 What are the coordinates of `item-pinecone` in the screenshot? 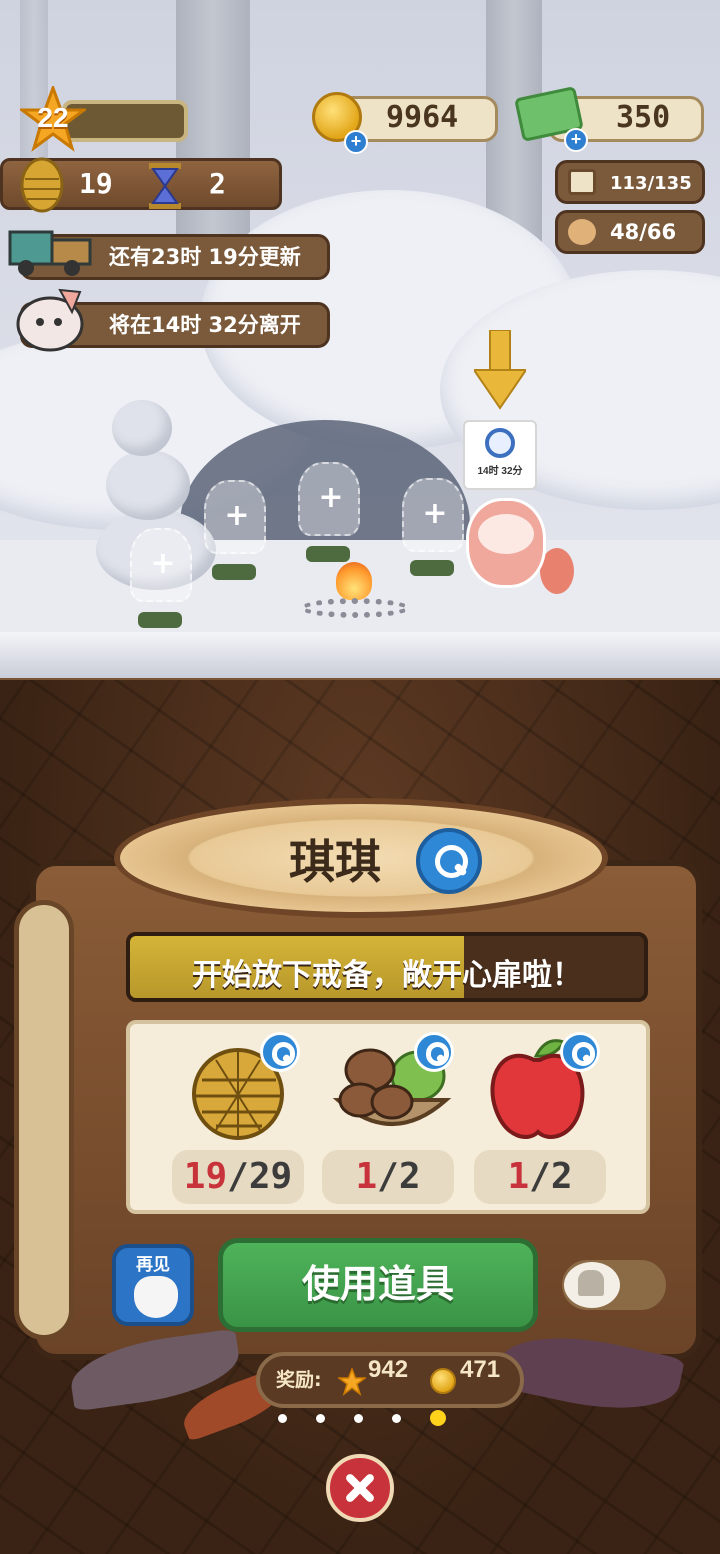 It's located at (244, 1085).